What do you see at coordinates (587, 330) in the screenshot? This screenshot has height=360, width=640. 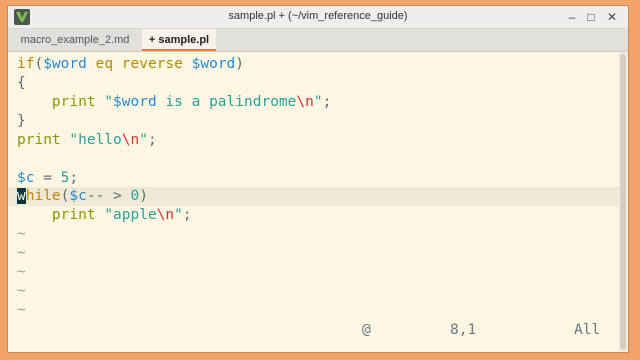 I see `scroll-percentage: All` at bounding box center [587, 330].